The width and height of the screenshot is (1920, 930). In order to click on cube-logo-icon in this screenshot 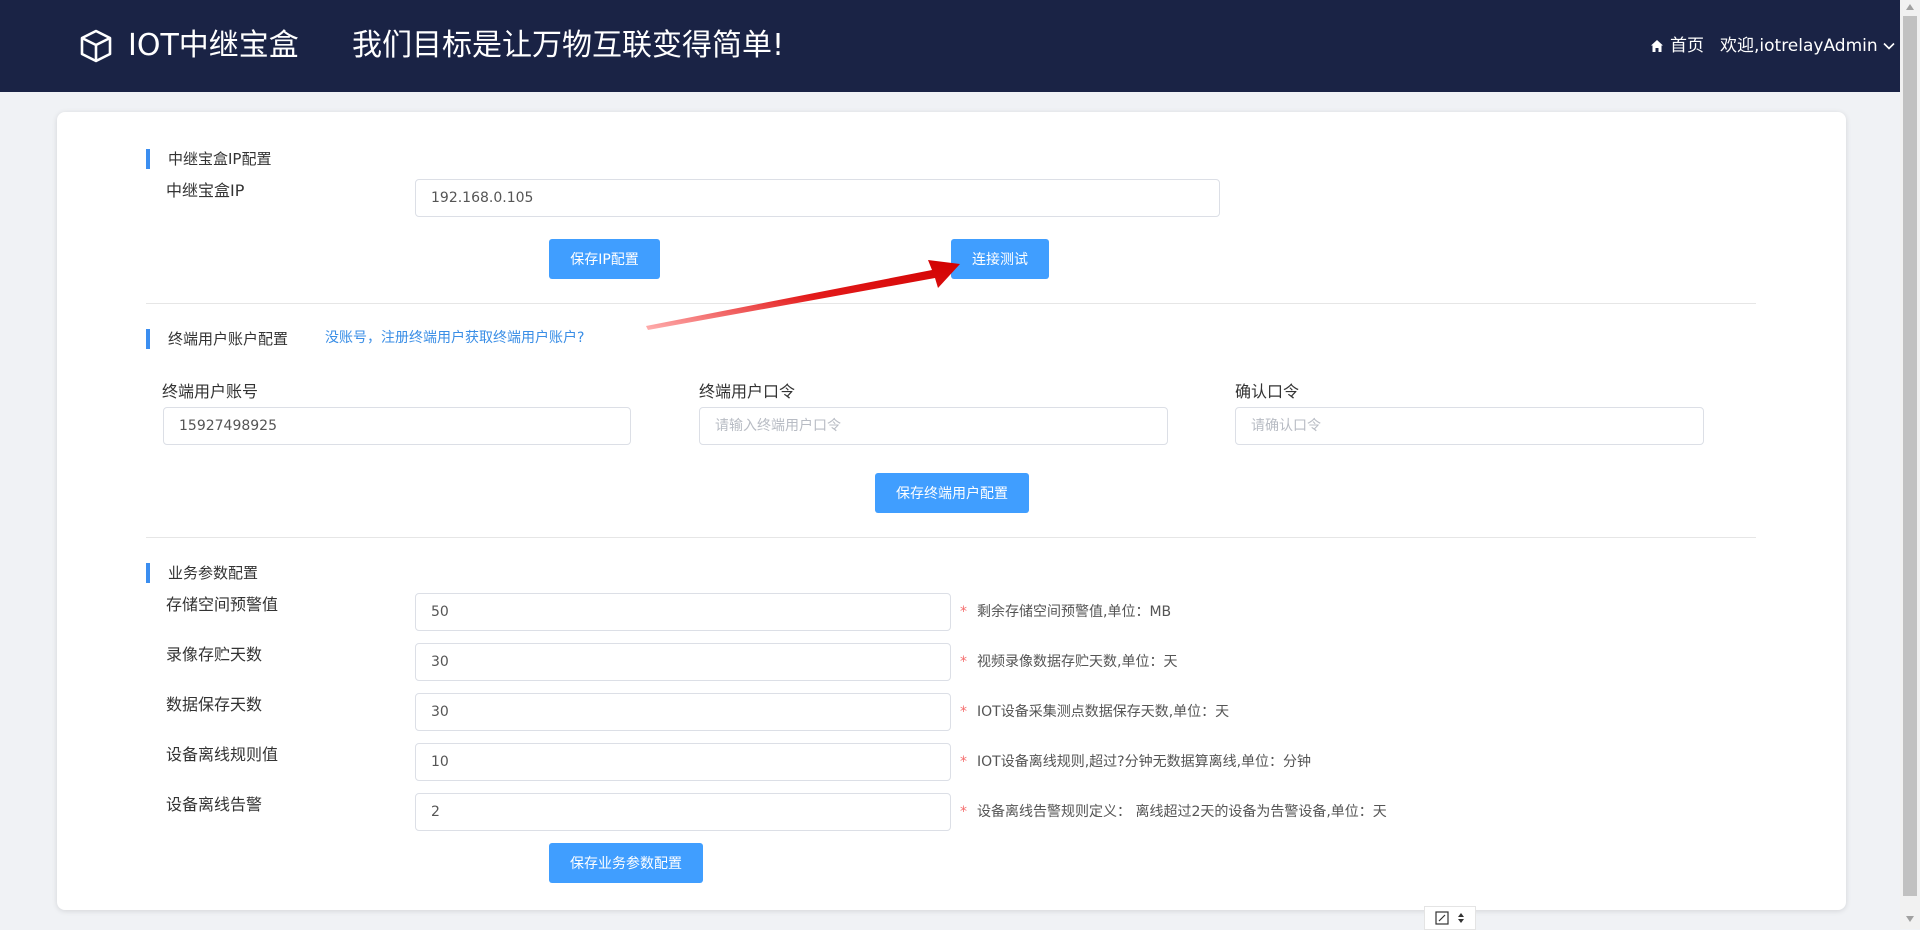, I will do `click(96, 46)`.